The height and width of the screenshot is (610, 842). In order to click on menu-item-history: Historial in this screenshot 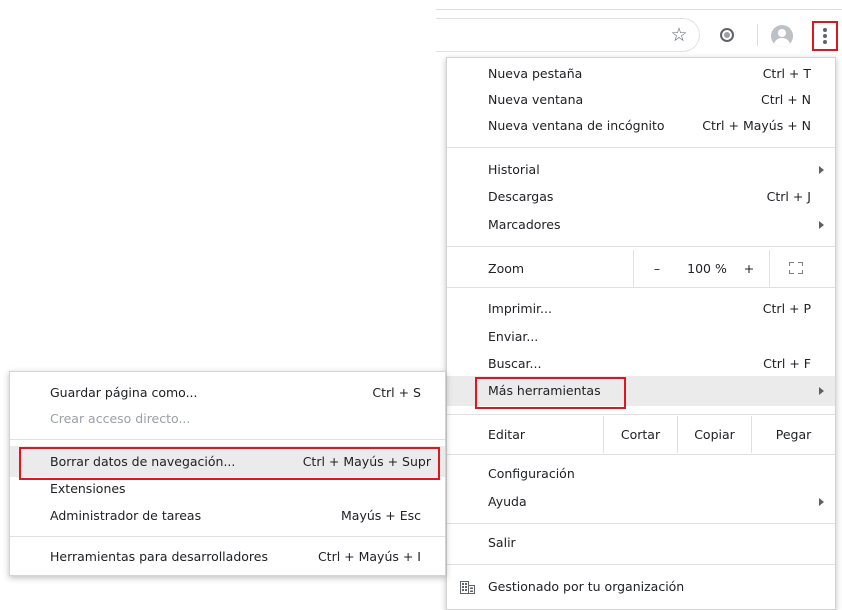, I will do `click(641, 170)`.